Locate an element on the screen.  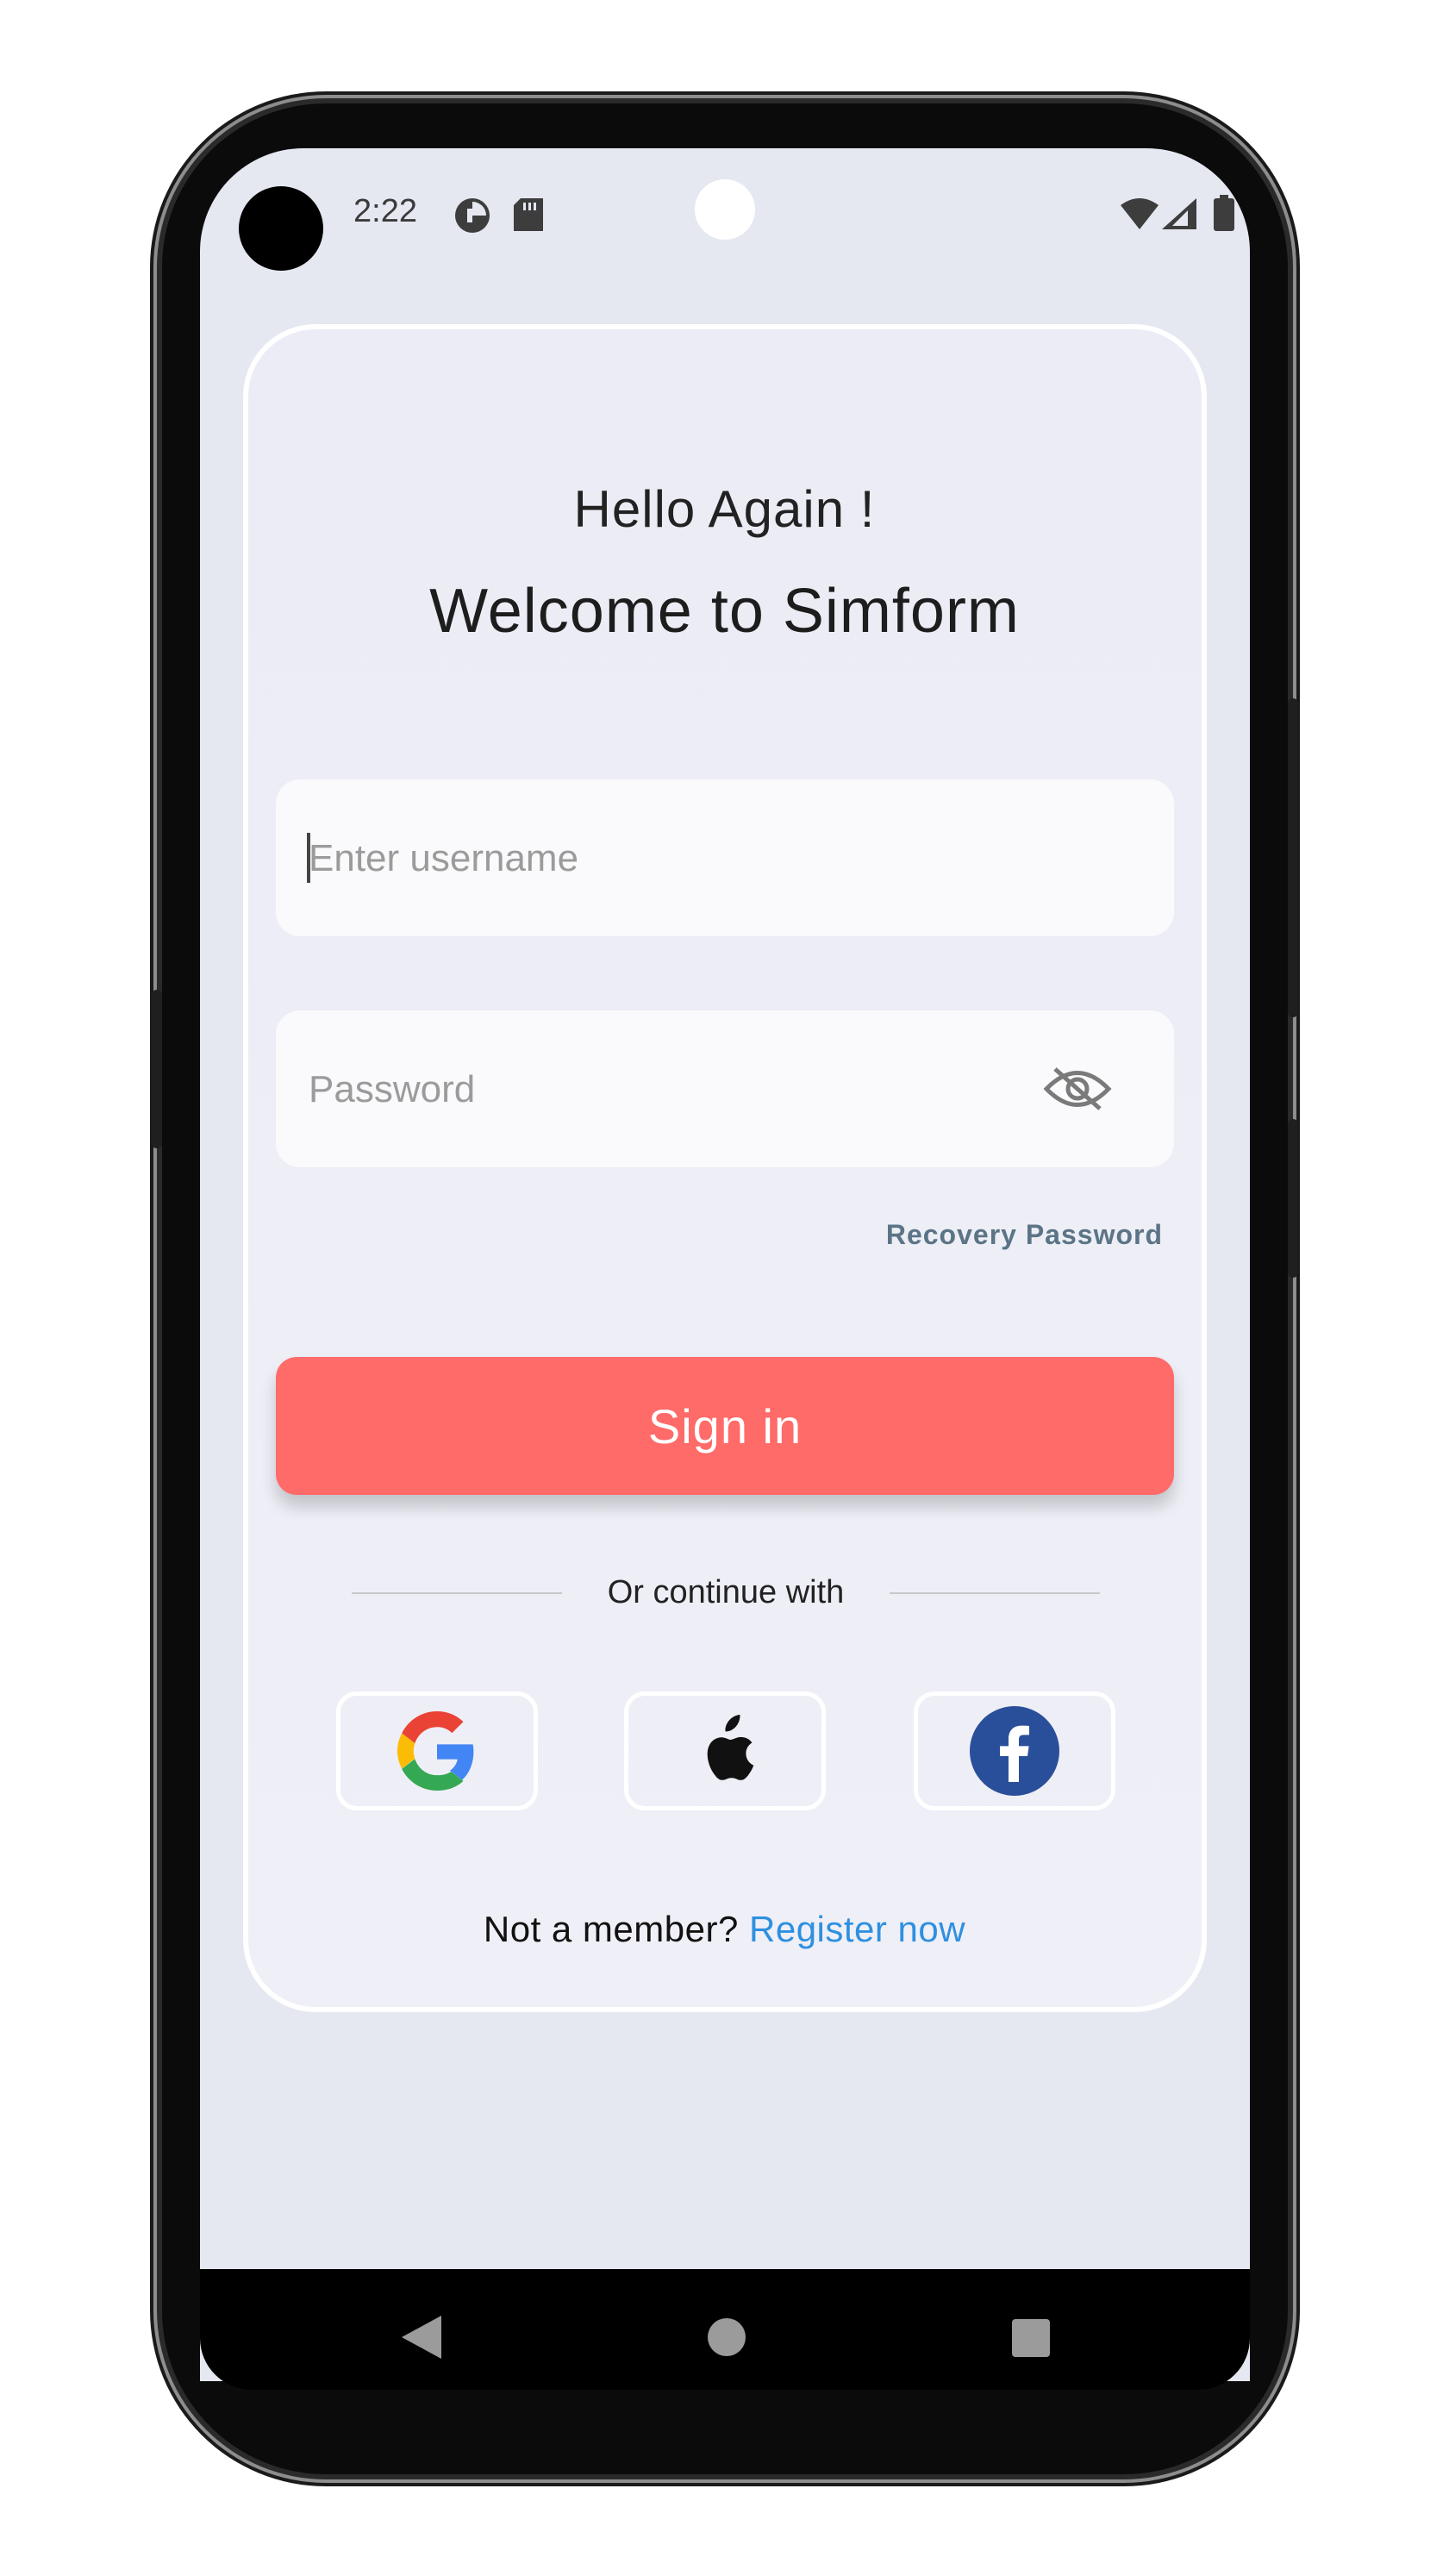
text-cursor is located at coordinates (308, 858).